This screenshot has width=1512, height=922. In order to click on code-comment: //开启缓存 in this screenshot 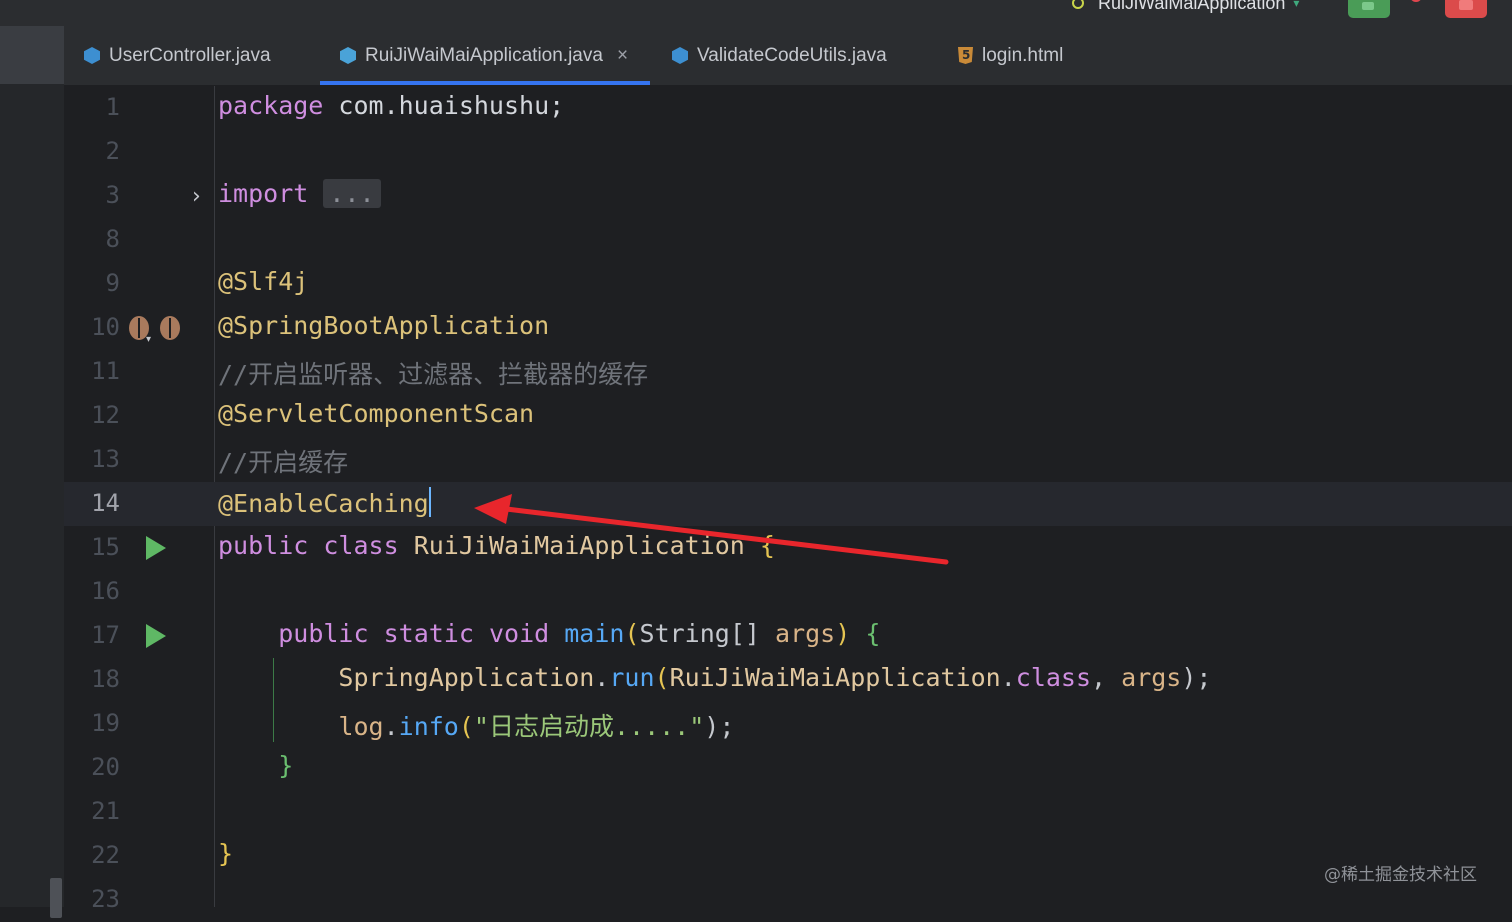, I will do `click(283, 461)`.